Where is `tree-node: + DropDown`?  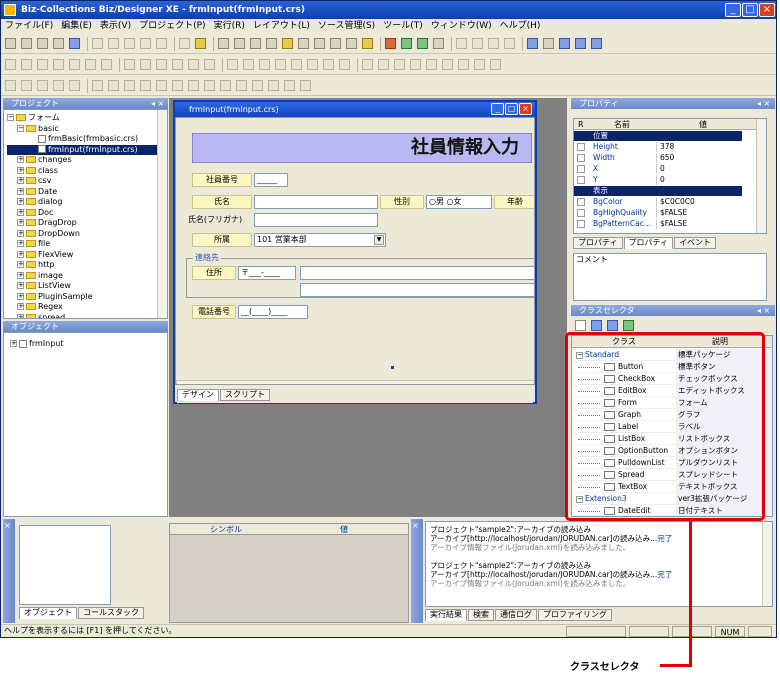
tree-node: + DropDown is located at coordinates (82, 234).